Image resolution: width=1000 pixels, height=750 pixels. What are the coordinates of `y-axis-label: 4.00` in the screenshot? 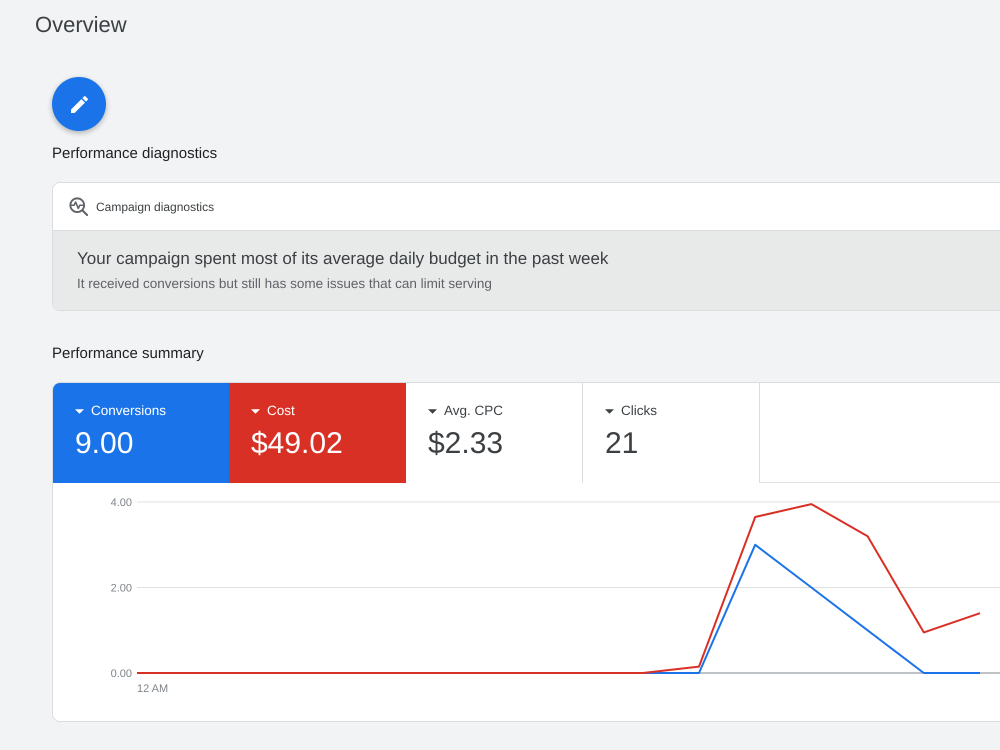 It's located at (121, 503).